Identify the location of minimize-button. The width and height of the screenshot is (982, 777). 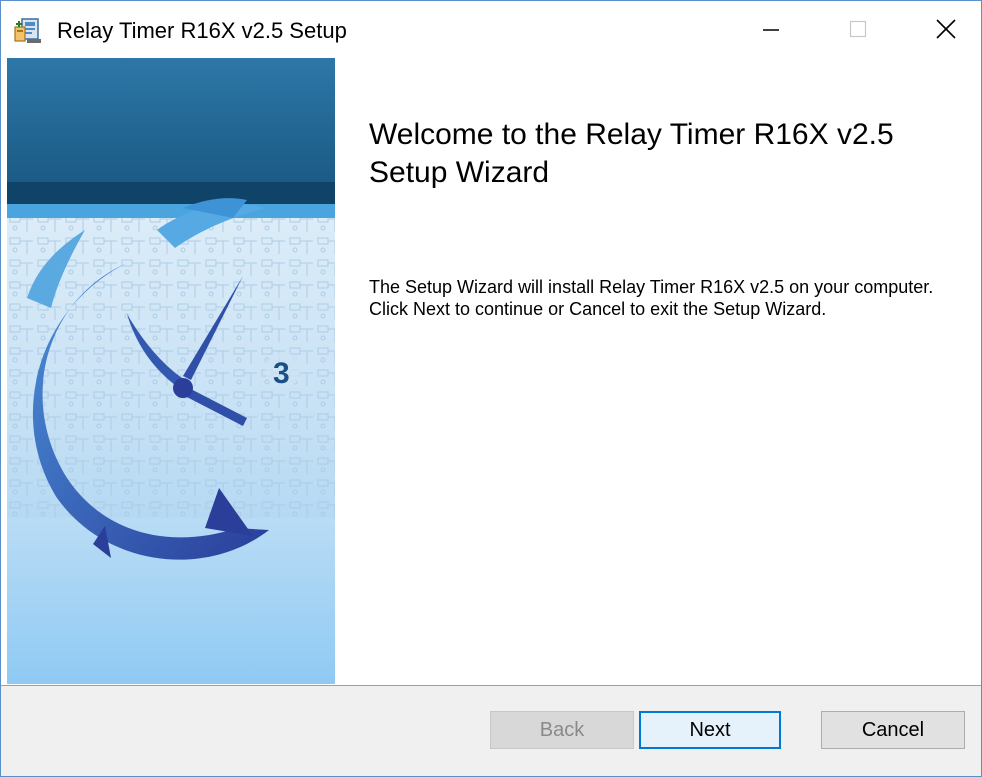
(771, 29).